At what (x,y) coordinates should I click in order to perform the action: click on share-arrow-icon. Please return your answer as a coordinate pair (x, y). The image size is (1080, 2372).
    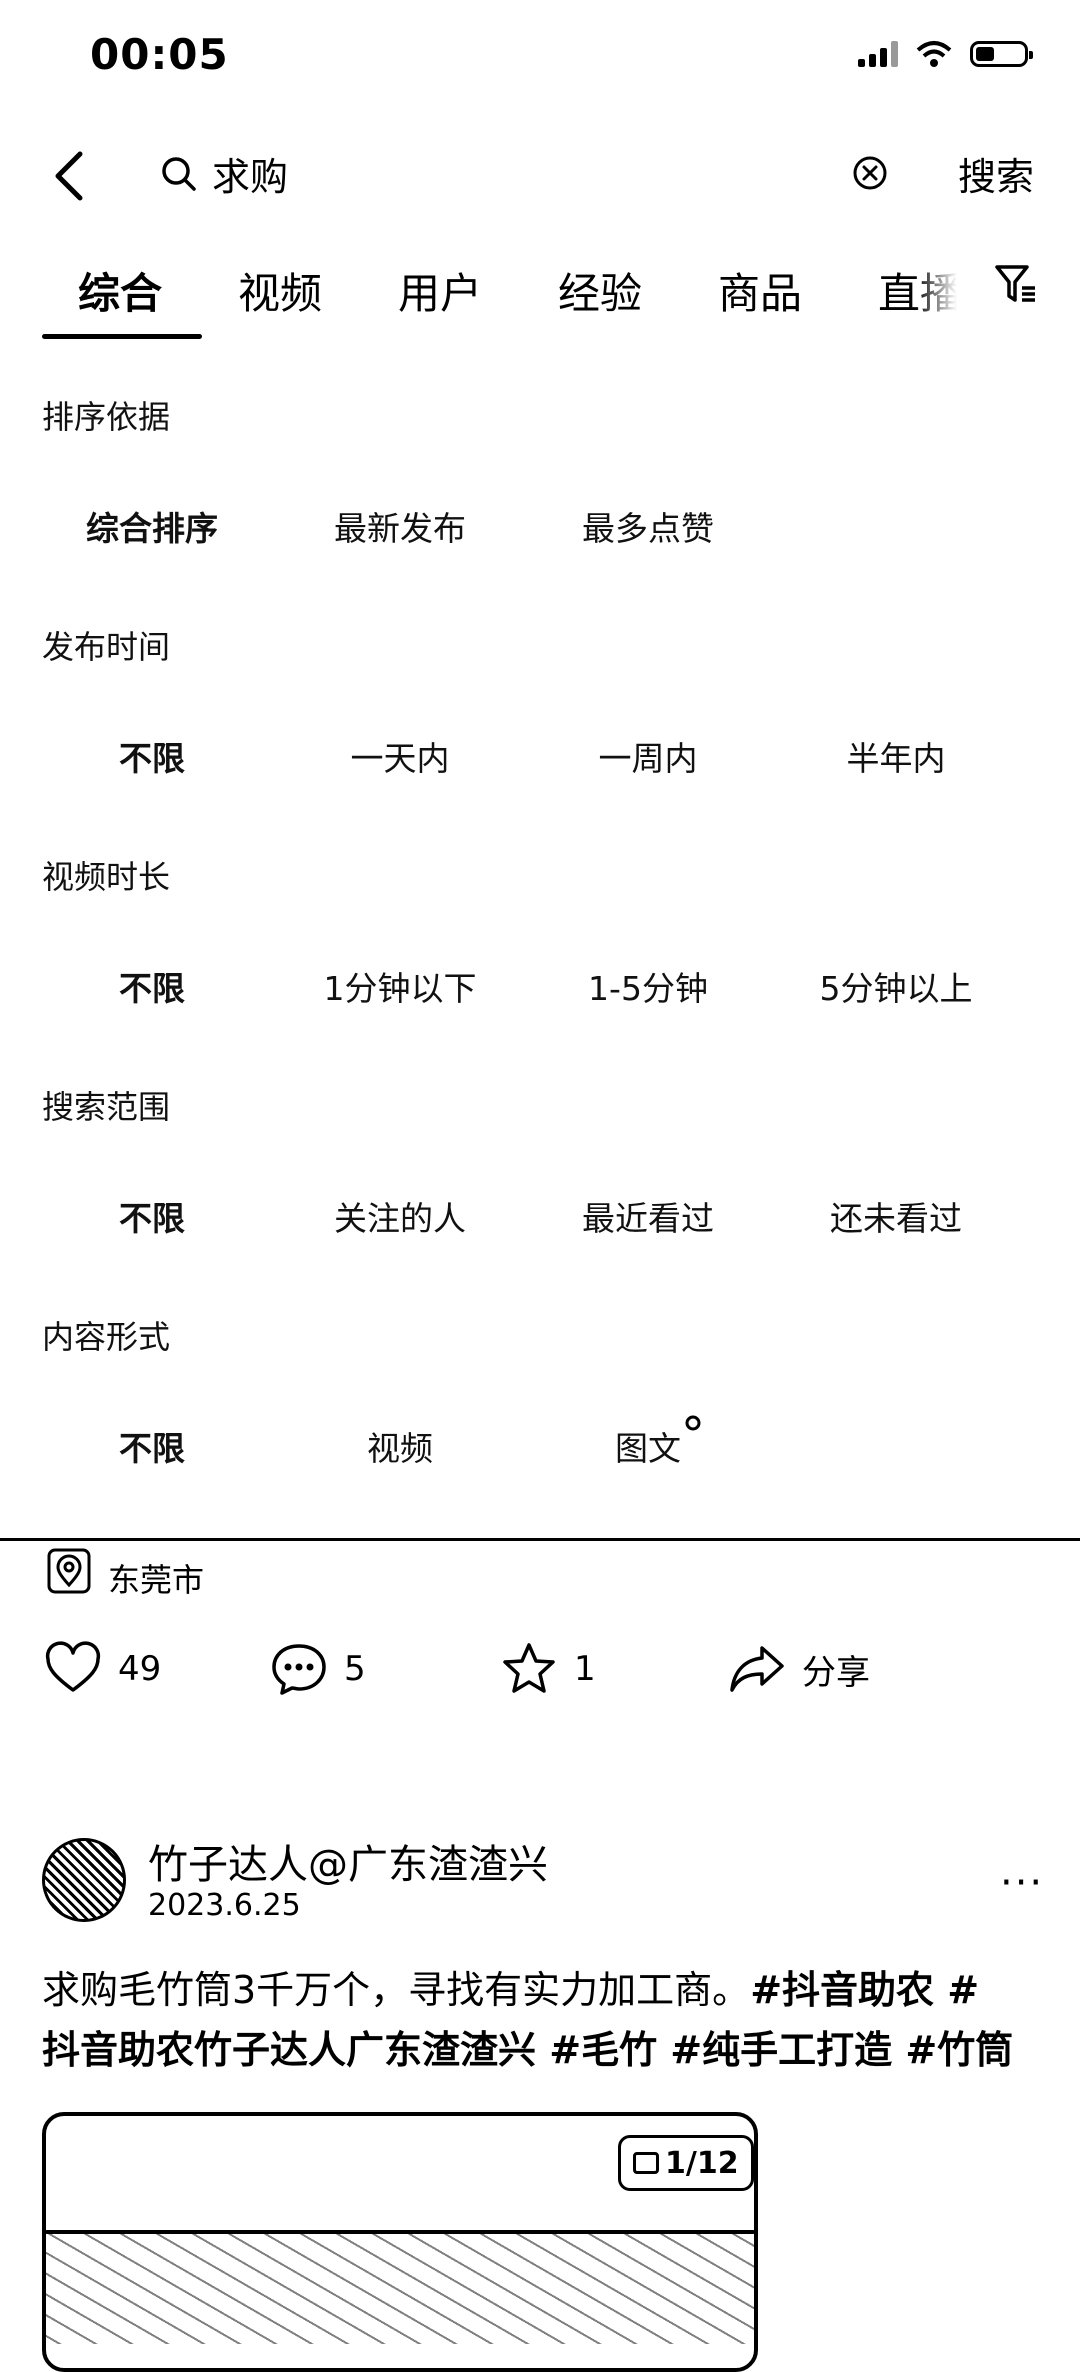
    Looking at the image, I should click on (757, 1669).